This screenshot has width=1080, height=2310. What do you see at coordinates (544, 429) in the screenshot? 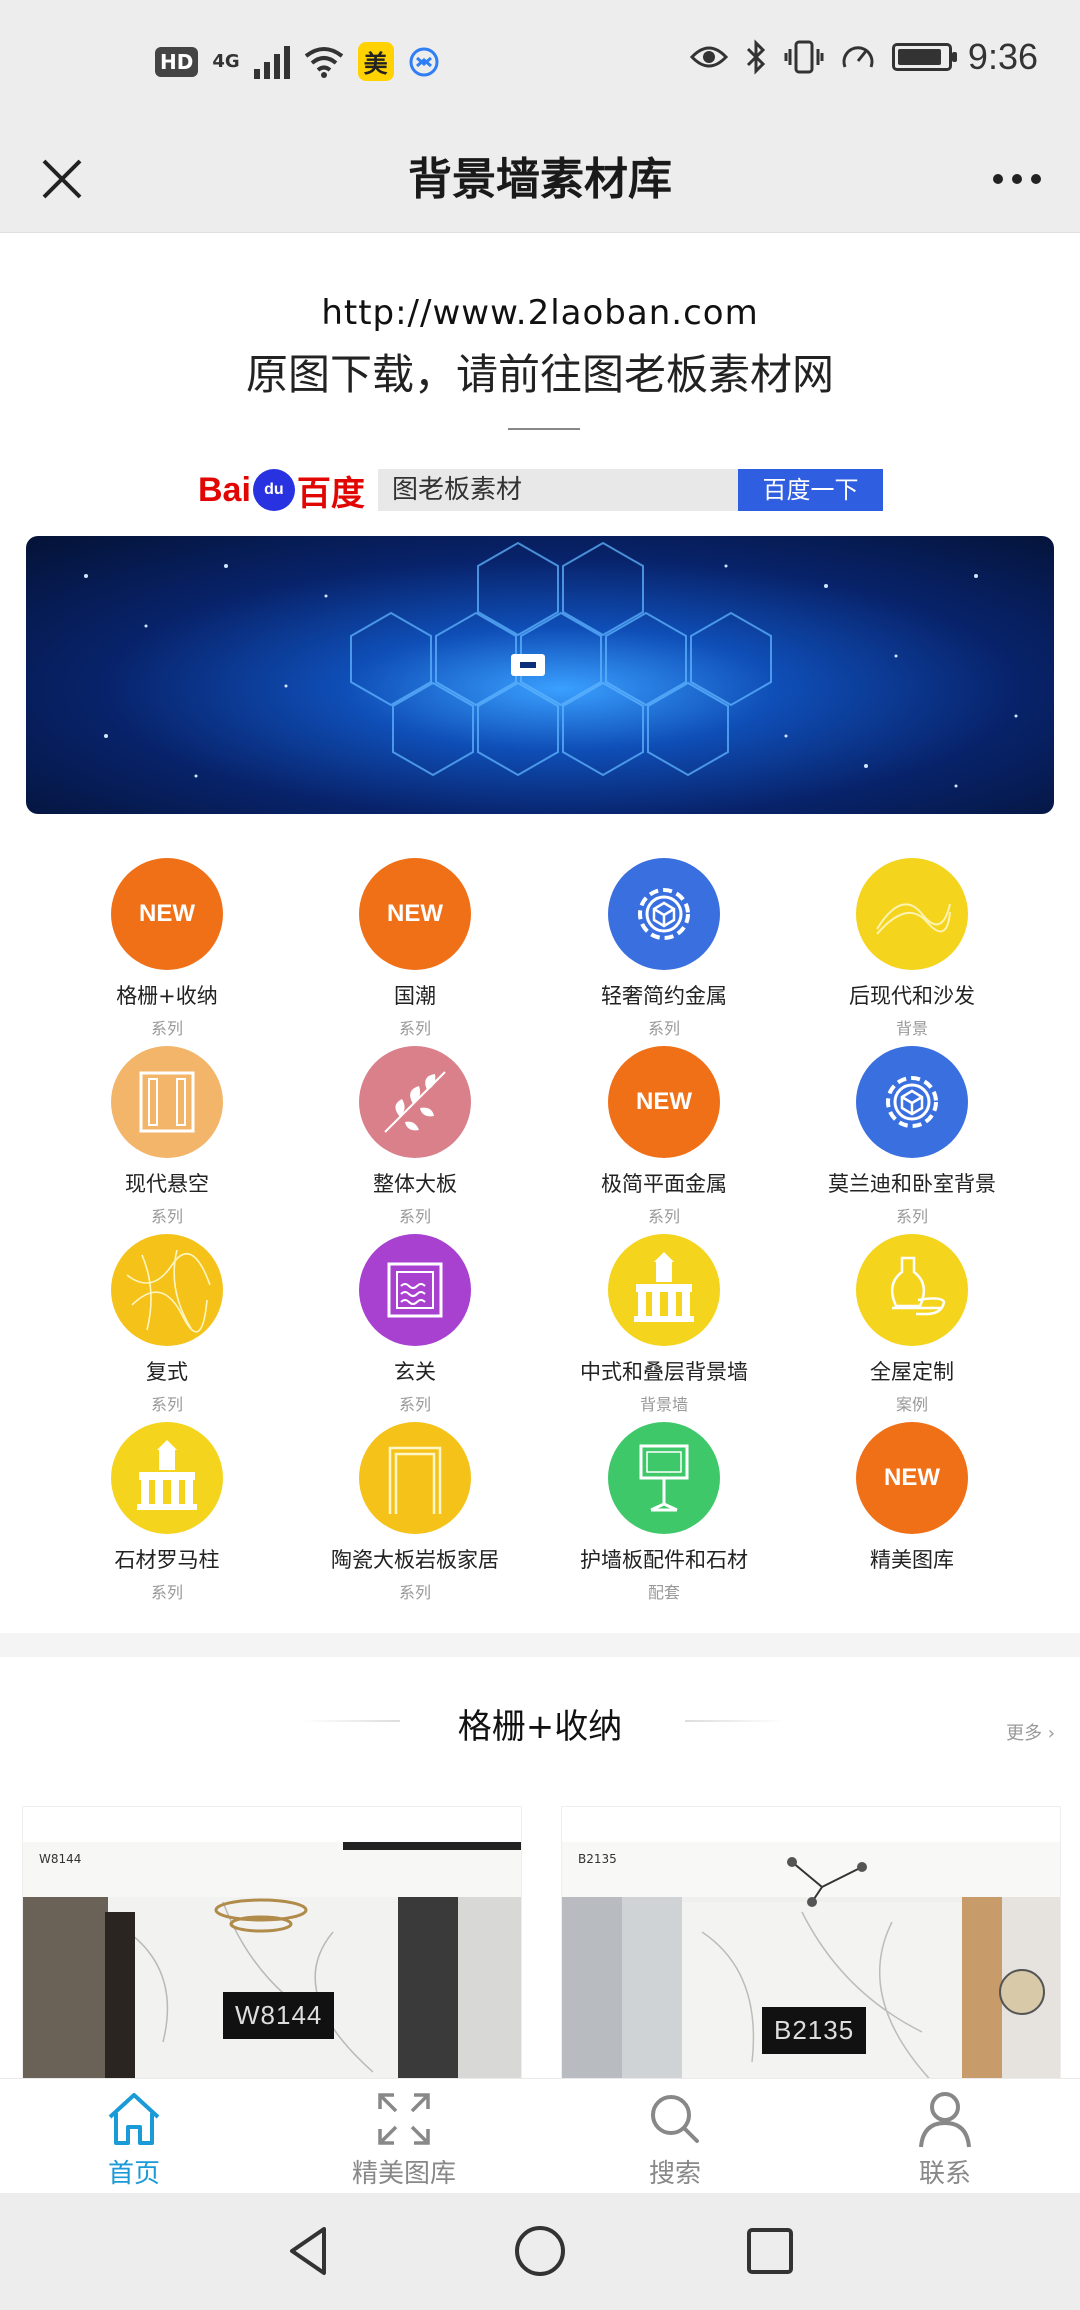
I see `divider` at bounding box center [544, 429].